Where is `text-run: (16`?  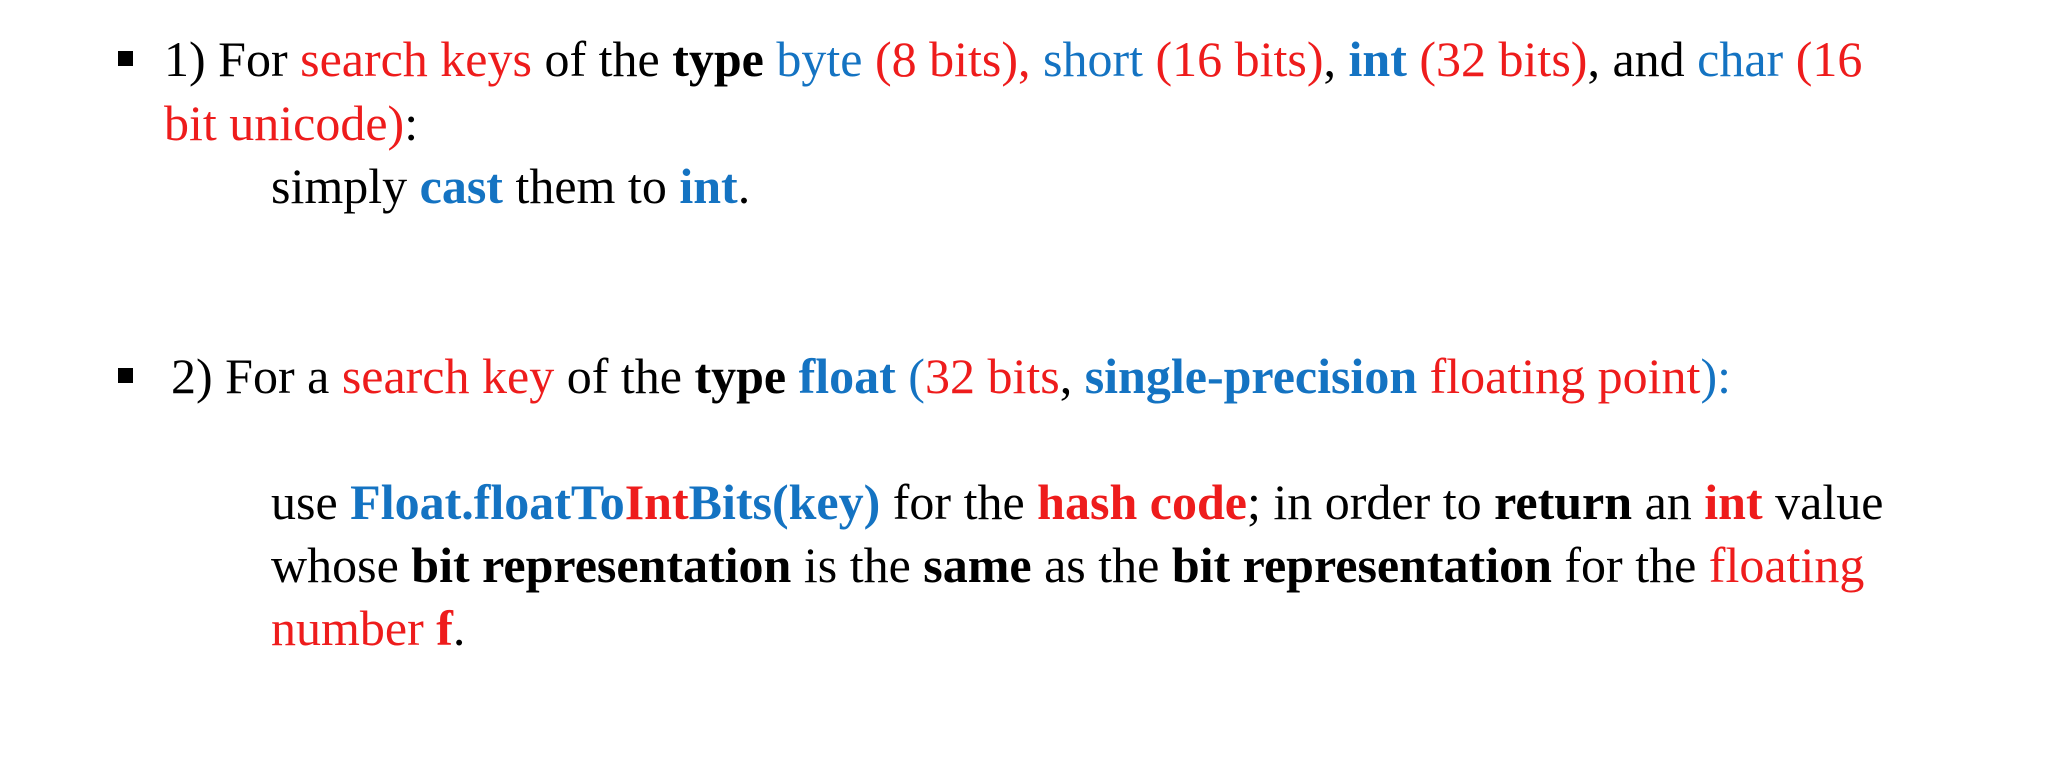
text-run: (16 is located at coordinates (1823, 59).